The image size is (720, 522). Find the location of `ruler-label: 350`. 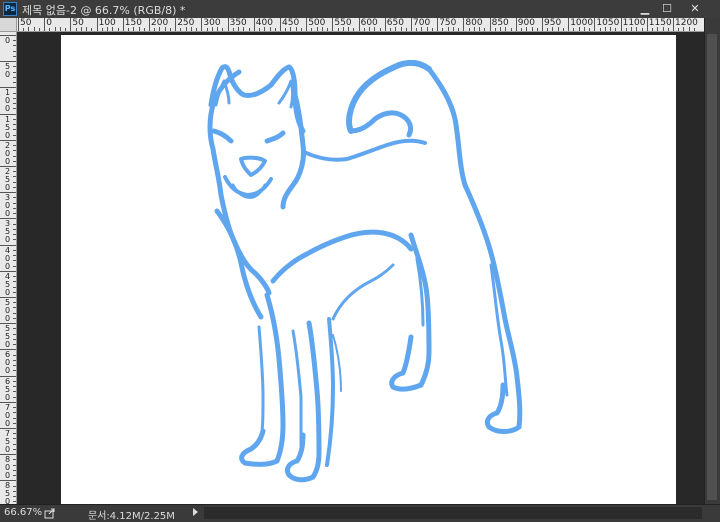

ruler-label: 350 is located at coordinates (7, 232).